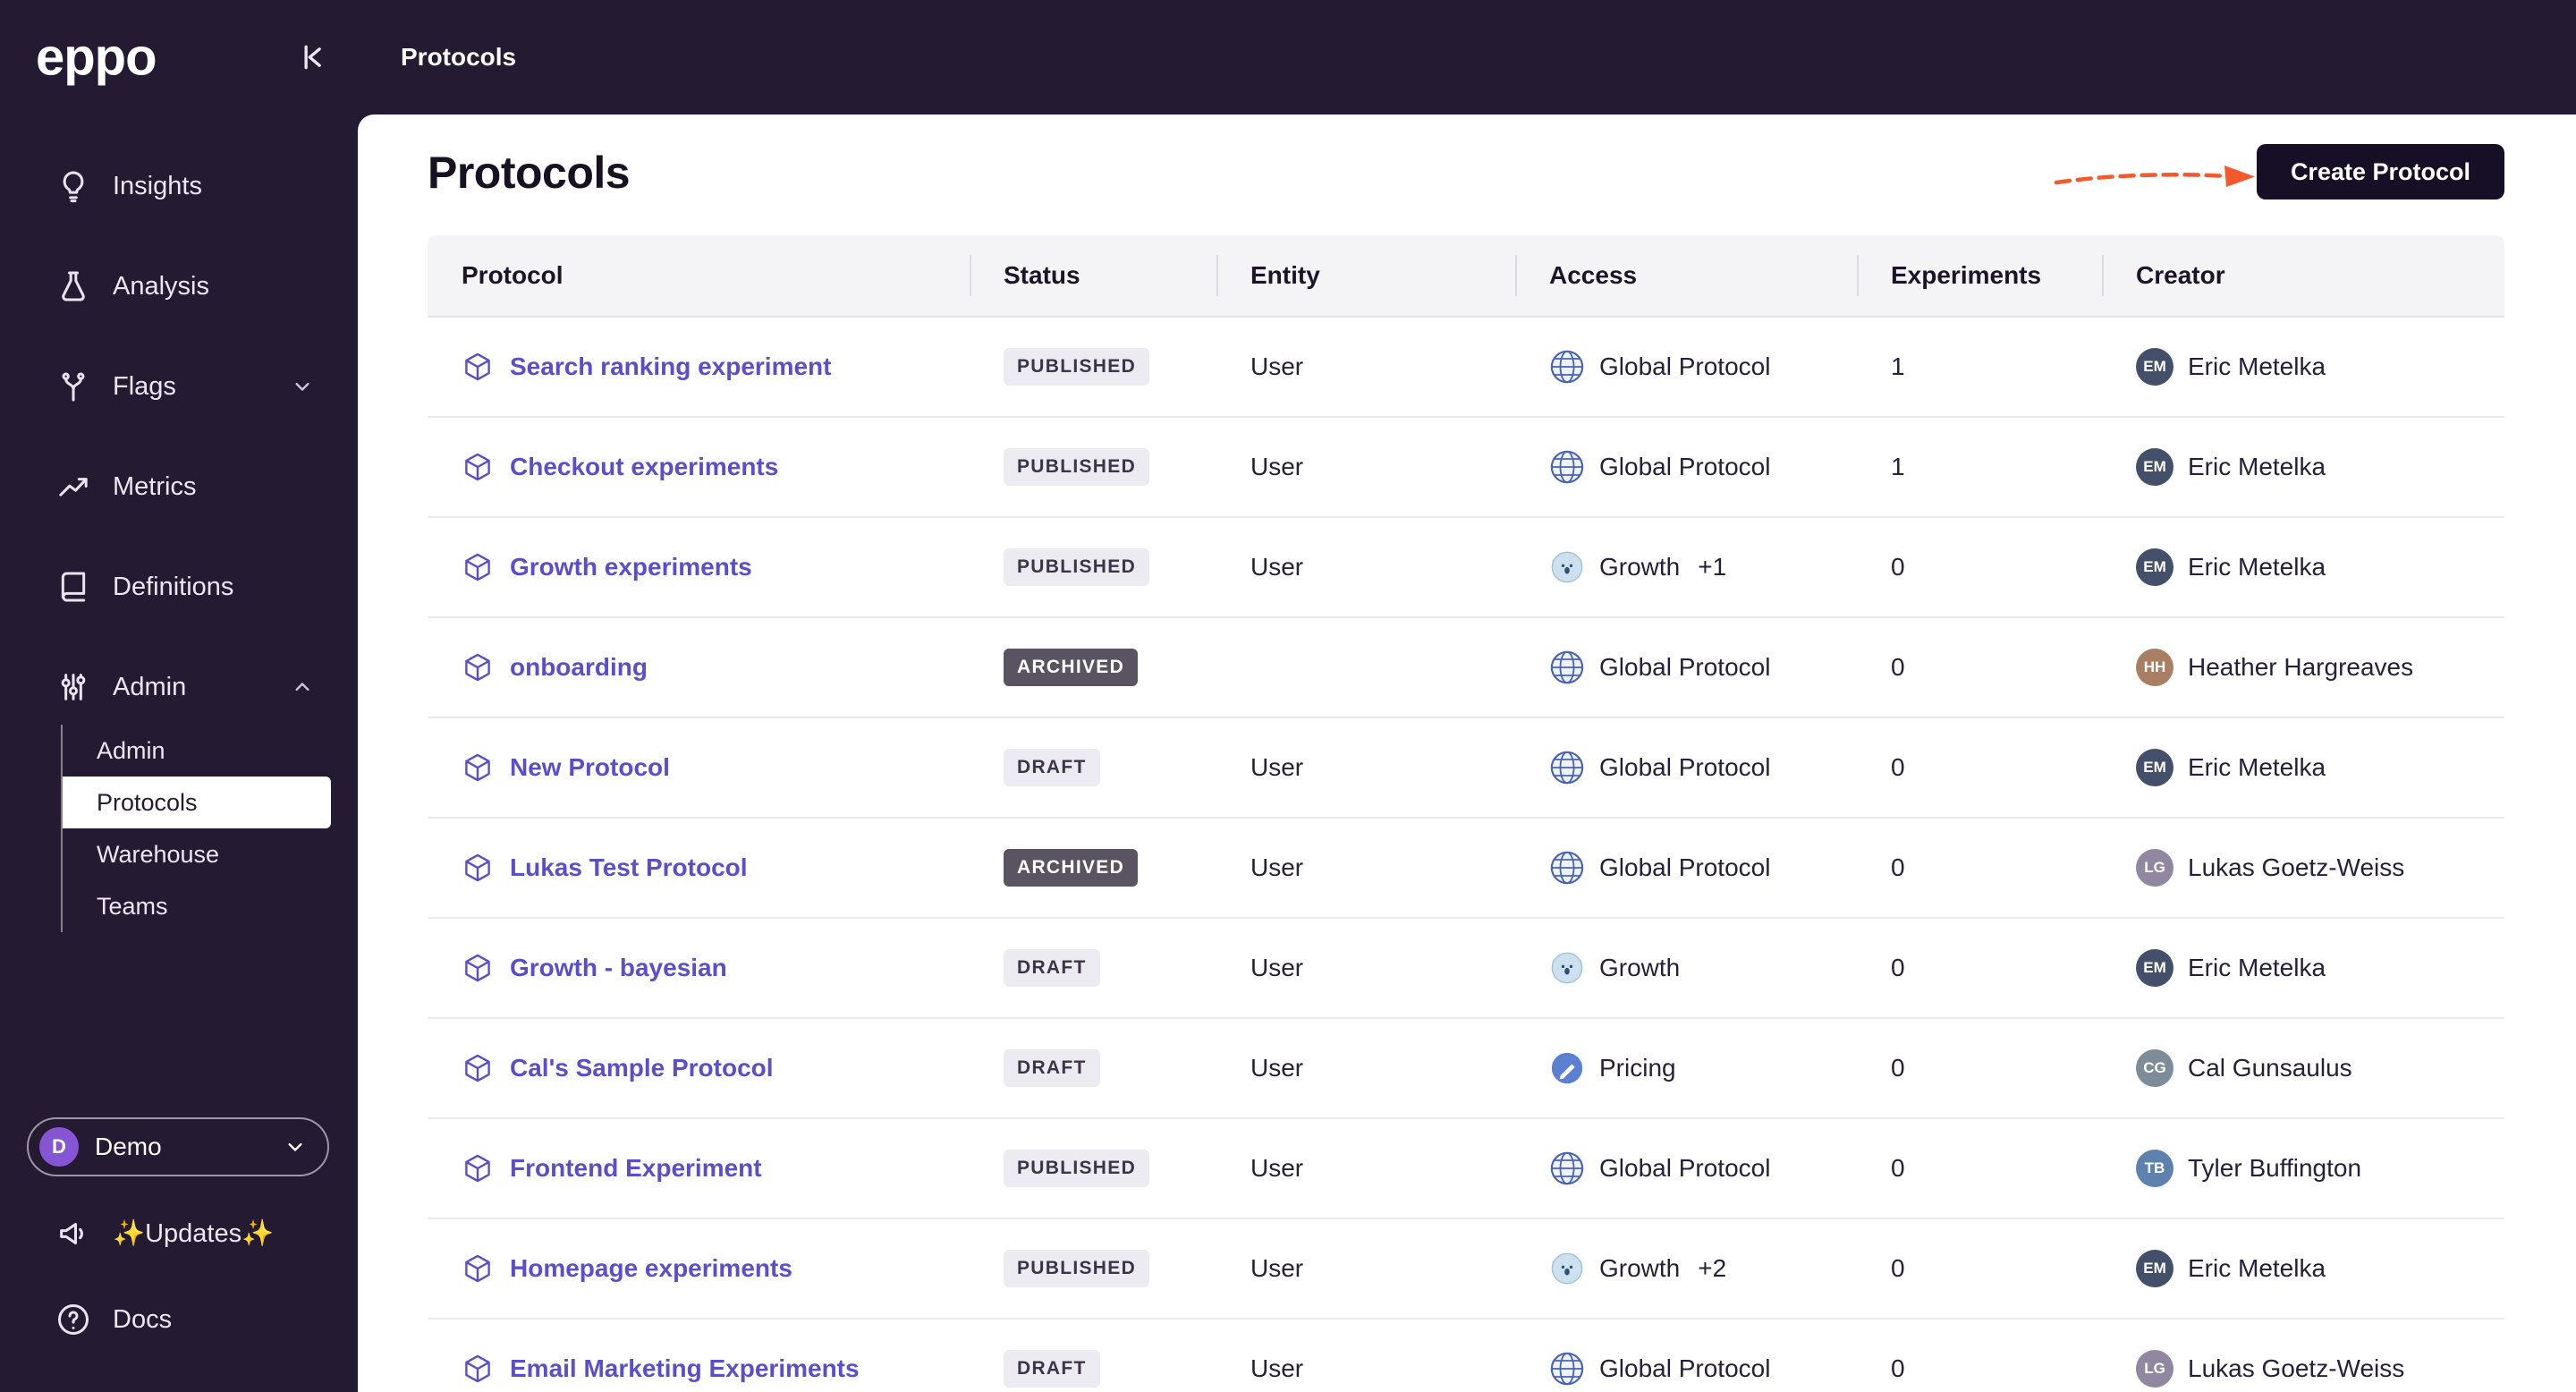  Describe the element at coordinates (631, 567) in the screenshot. I see `protocol-link: Growth experiments` at that location.